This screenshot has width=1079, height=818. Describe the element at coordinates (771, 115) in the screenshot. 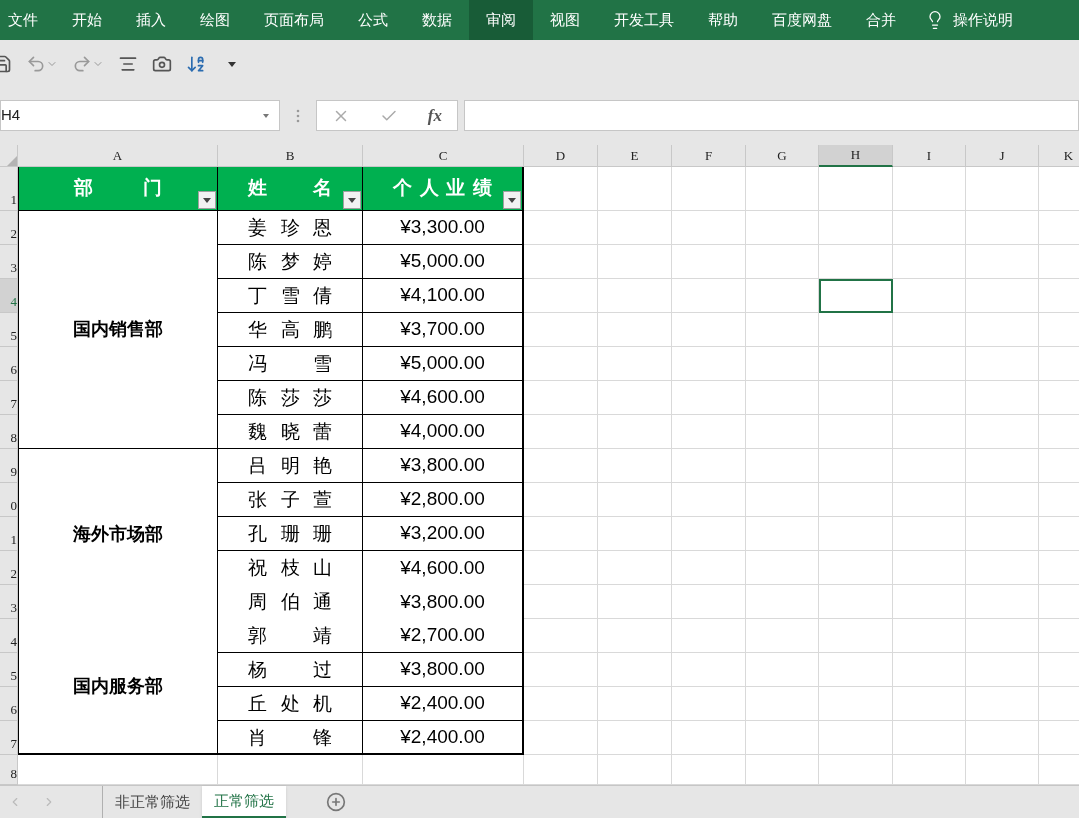

I see `formula-input` at that location.